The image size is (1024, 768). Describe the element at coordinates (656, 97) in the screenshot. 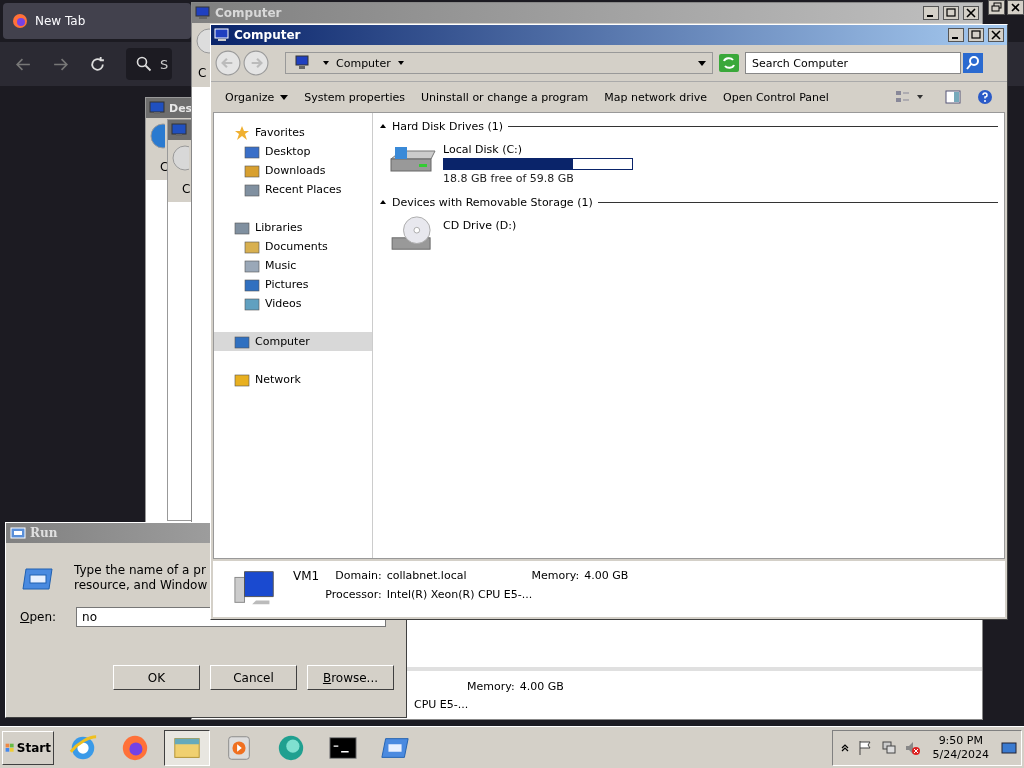

I see `command-button: Map network drive` at that location.